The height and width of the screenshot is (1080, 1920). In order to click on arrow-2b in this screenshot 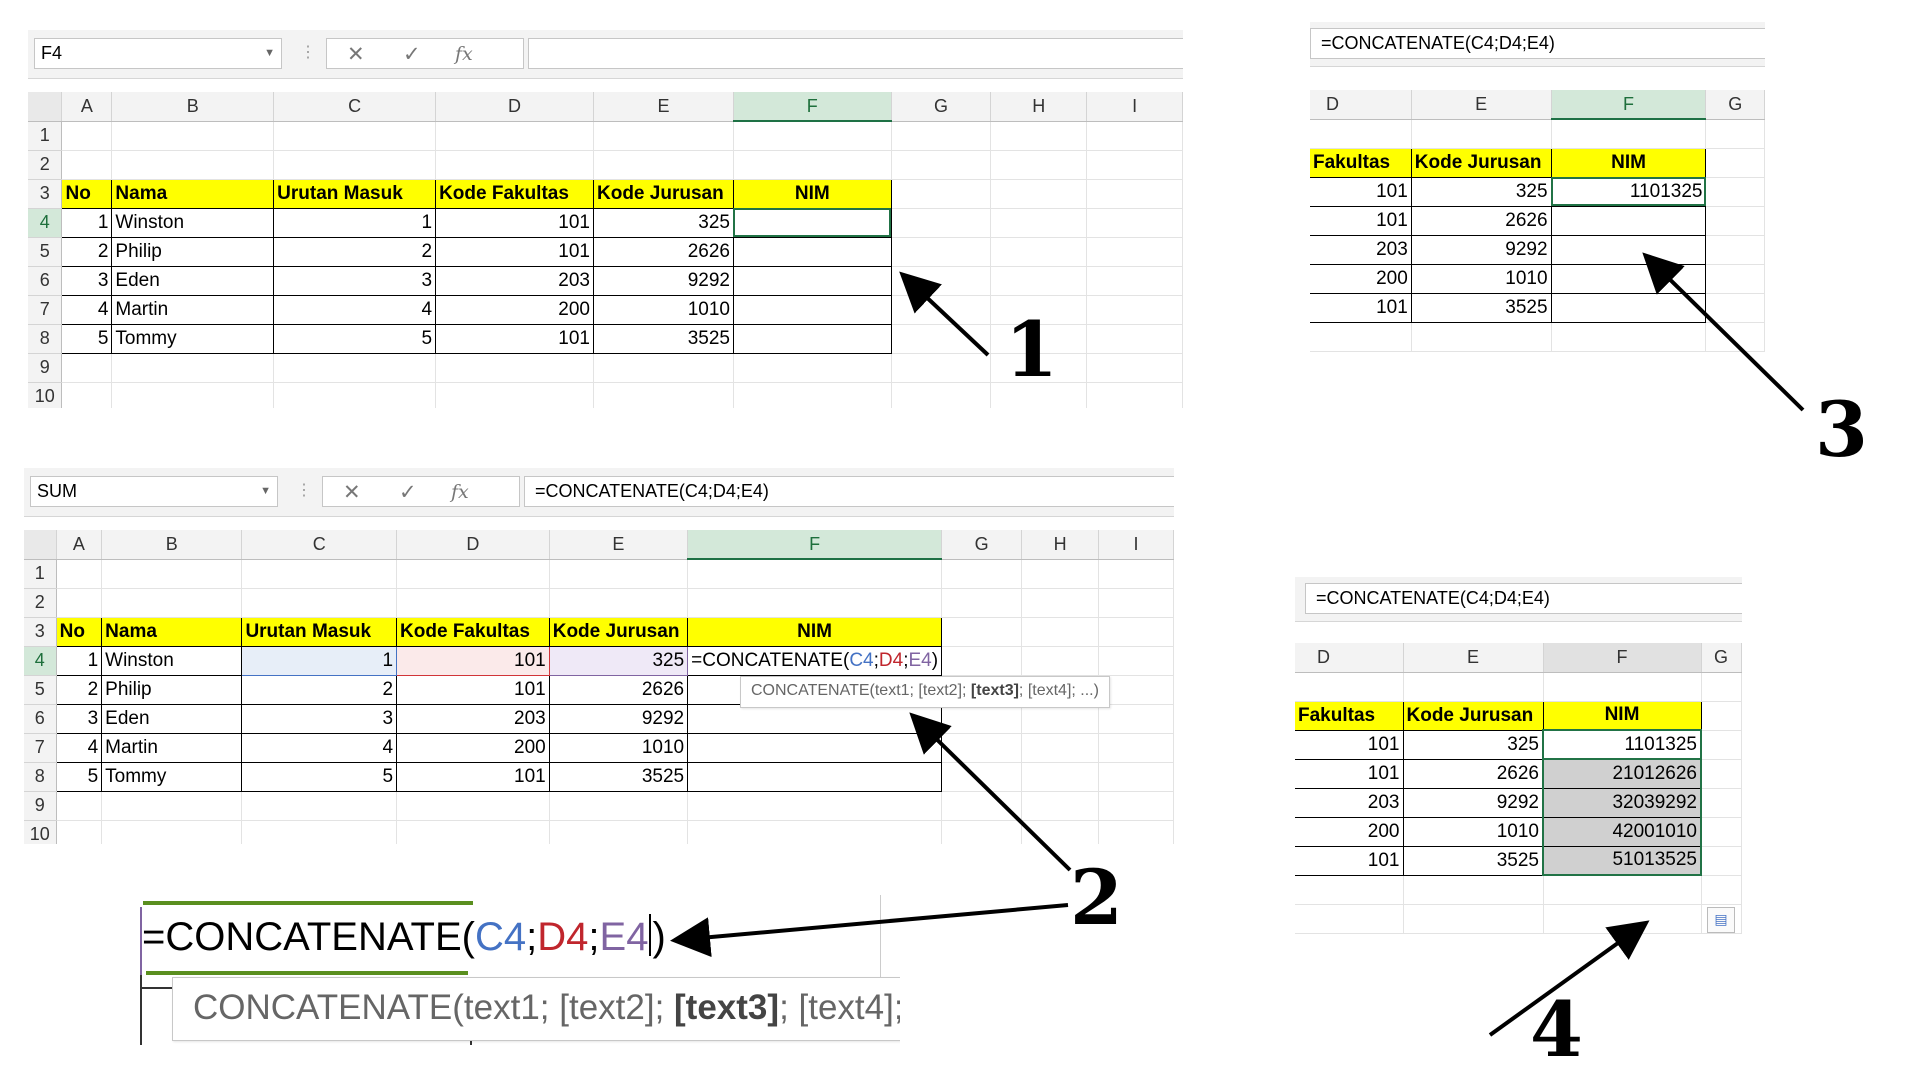, I will do `click(869, 930)`.